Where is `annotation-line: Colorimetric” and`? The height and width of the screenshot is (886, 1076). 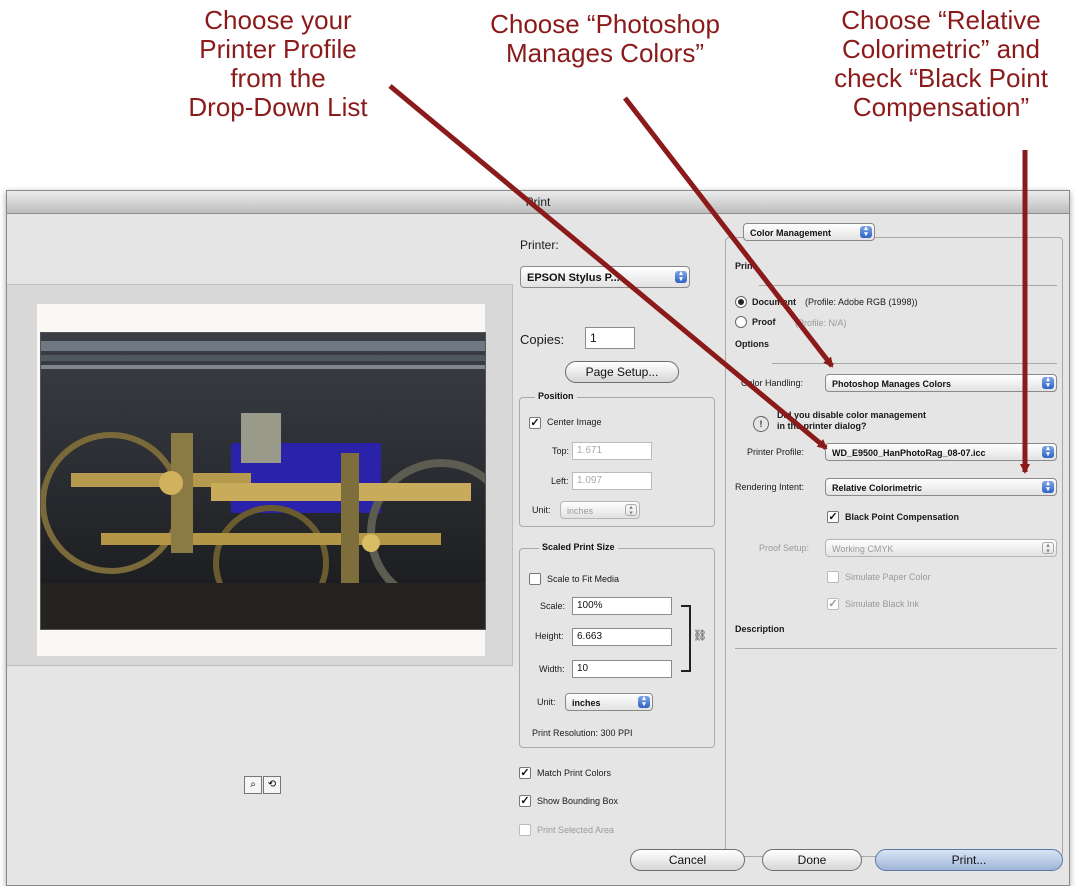
annotation-line: Colorimetric” and is located at coordinates (941, 49).